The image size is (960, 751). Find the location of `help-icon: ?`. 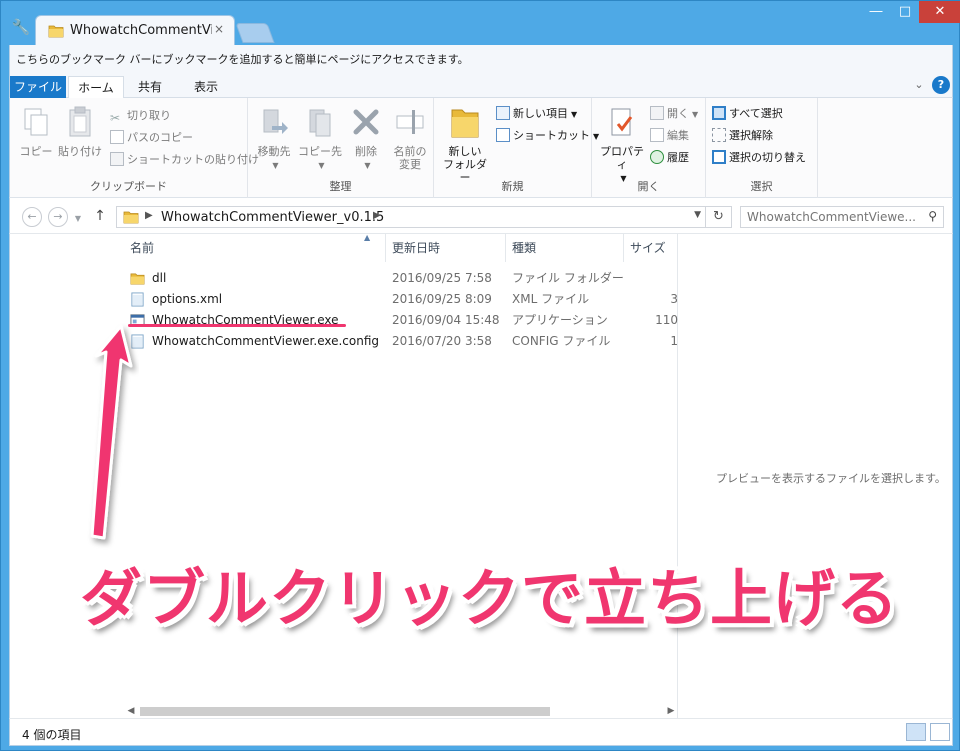

help-icon: ? is located at coordinates (941, 85).